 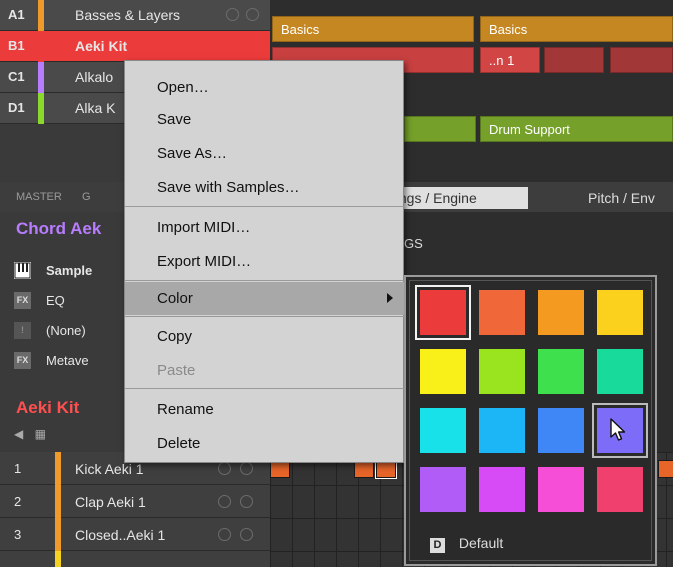 I want to click on group-name: Alka K, so click(x=95, y=108).